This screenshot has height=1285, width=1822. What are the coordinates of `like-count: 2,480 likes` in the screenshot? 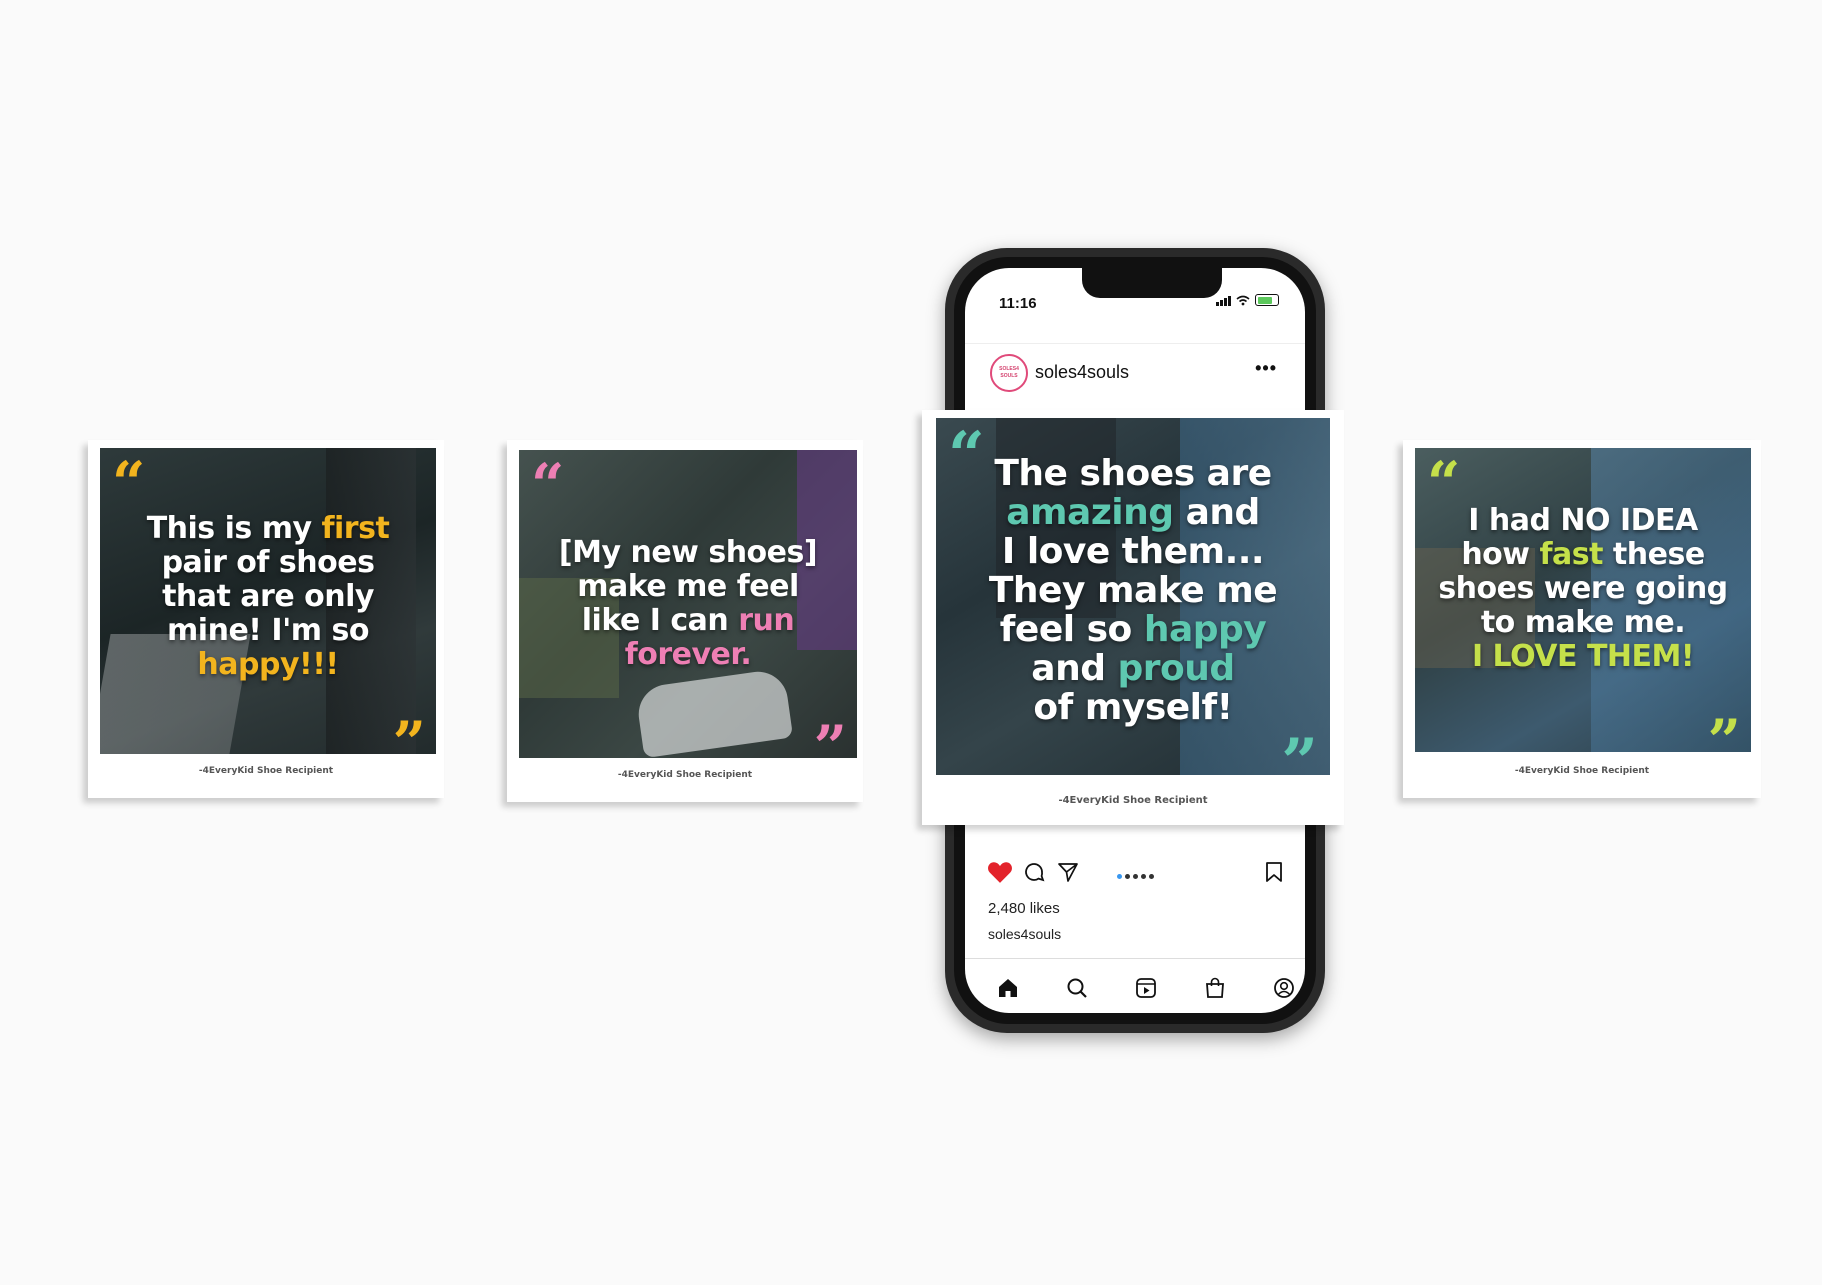 It's located at (1024, 908).